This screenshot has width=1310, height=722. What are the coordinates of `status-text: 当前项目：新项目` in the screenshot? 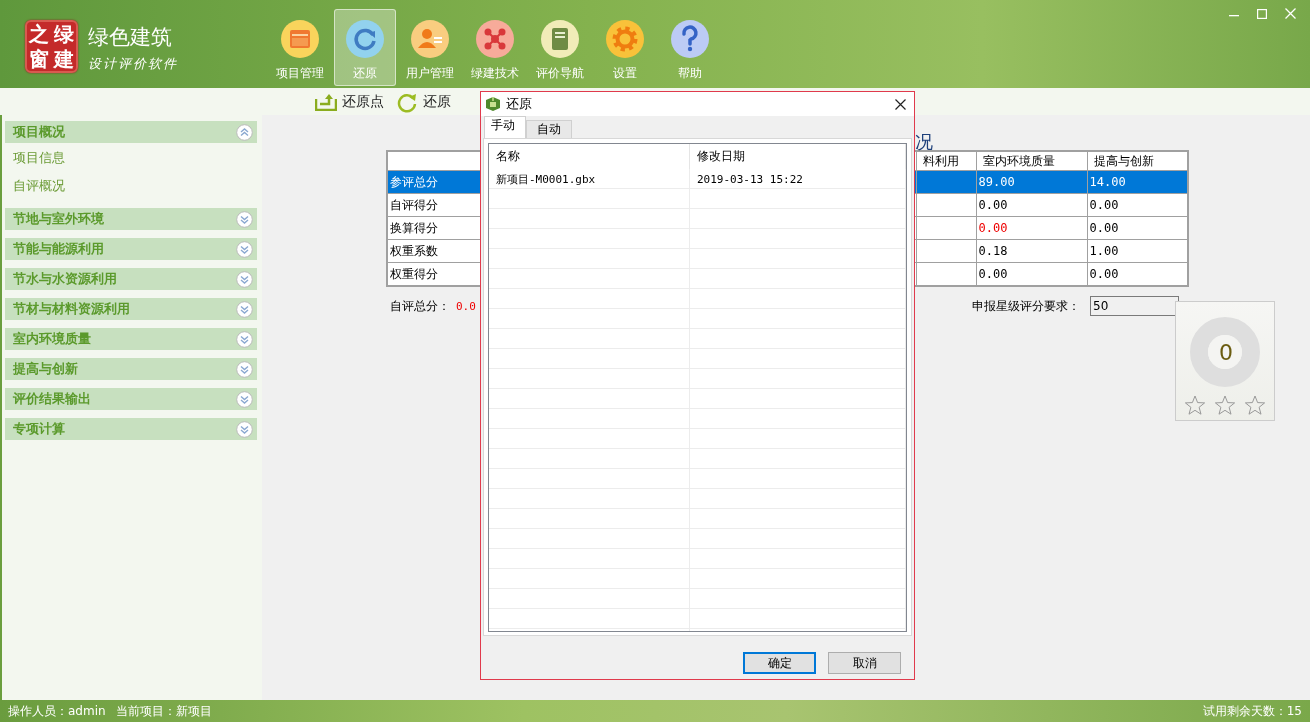 It's located at (163, 711).